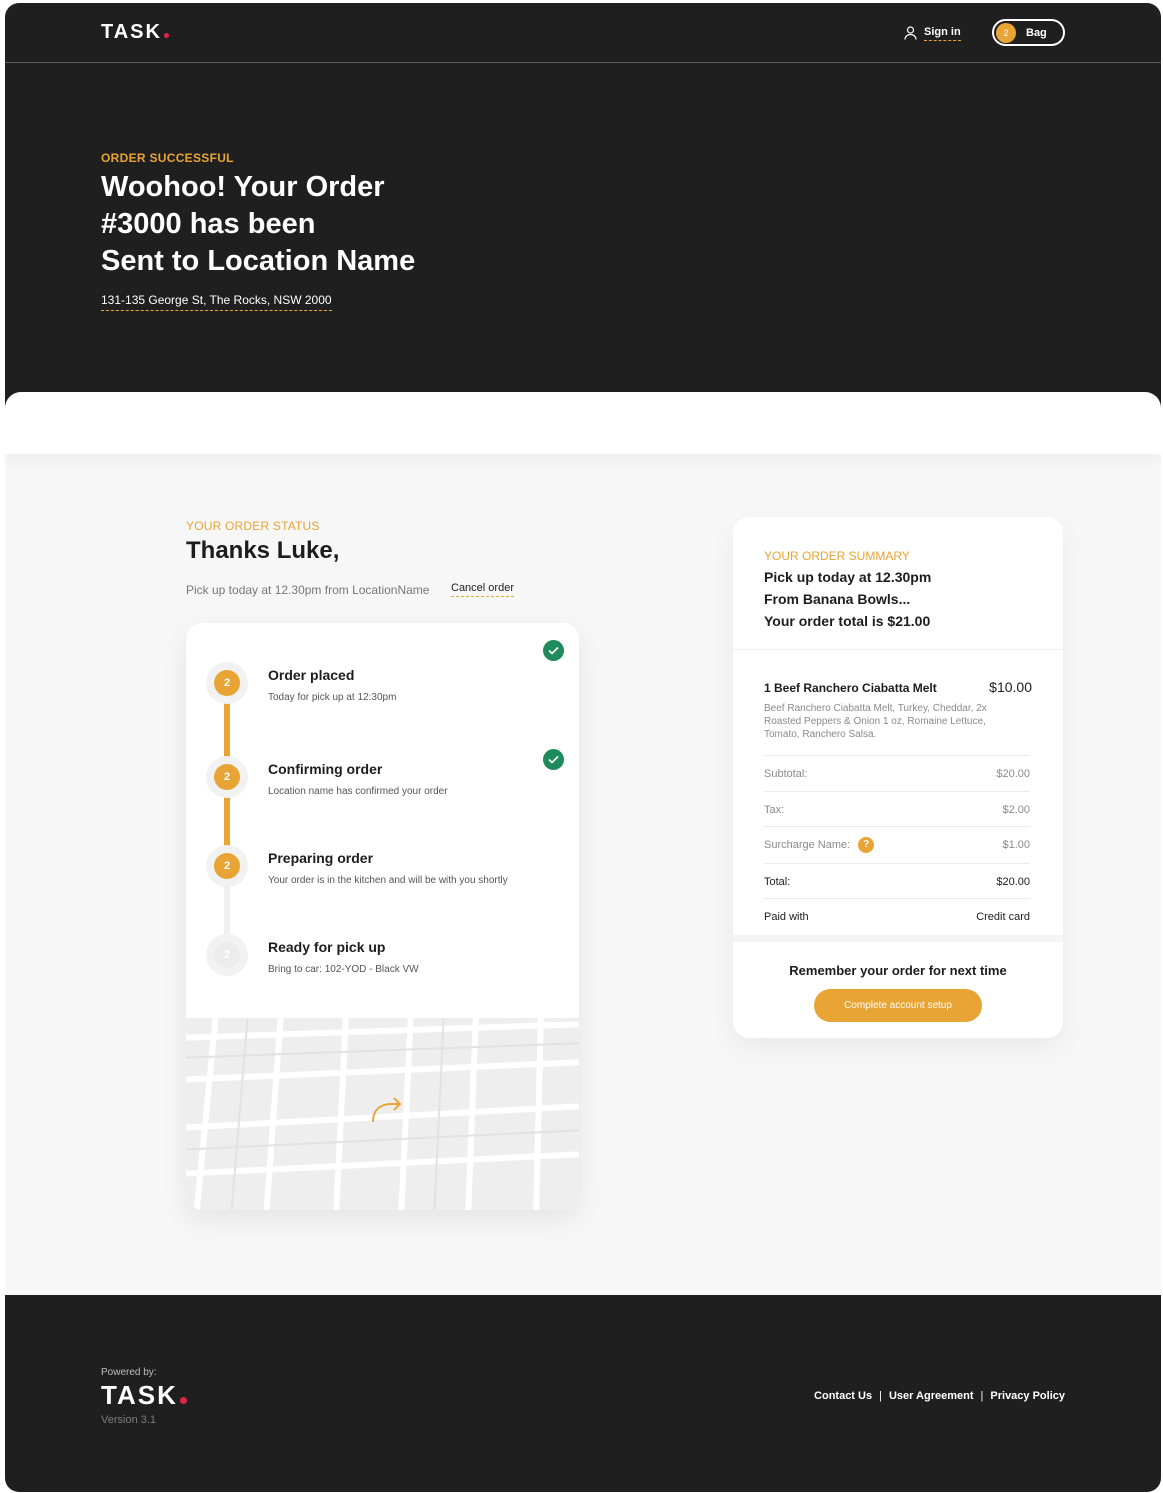 This screenshot has height=1493, width=1163. I want to click on pickup-map, so click(382, 1111).